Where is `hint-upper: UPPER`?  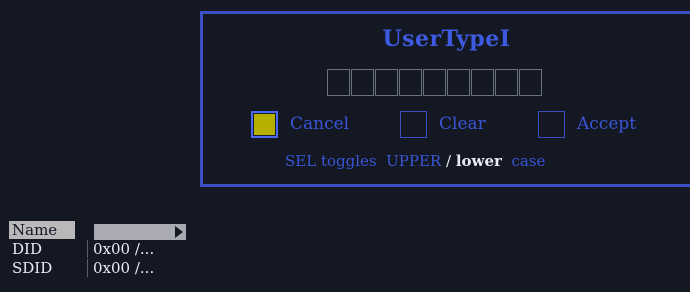
hint-upper: UPPER is located at coordinates (414, 161).